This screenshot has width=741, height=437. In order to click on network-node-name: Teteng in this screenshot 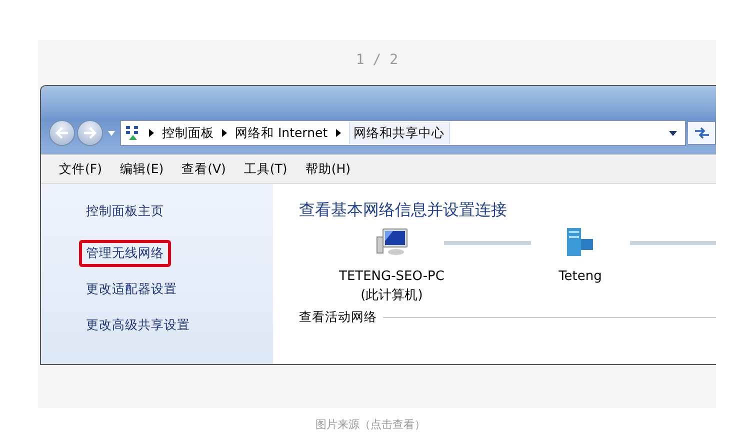, I will do `click(580, 277)`.